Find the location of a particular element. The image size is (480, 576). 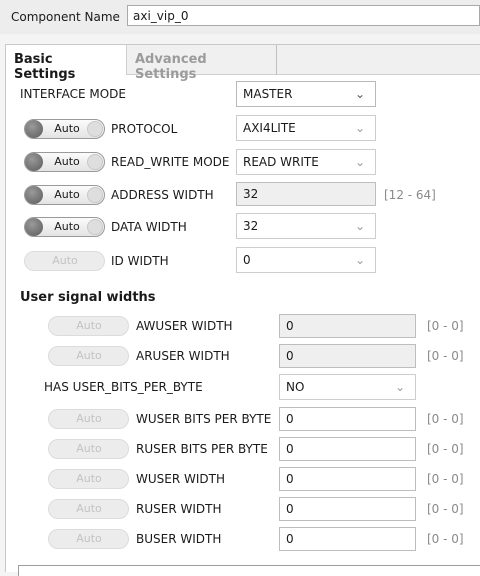

aruser-width-auto-toggle: Auto is located at coordinates (88, 356).